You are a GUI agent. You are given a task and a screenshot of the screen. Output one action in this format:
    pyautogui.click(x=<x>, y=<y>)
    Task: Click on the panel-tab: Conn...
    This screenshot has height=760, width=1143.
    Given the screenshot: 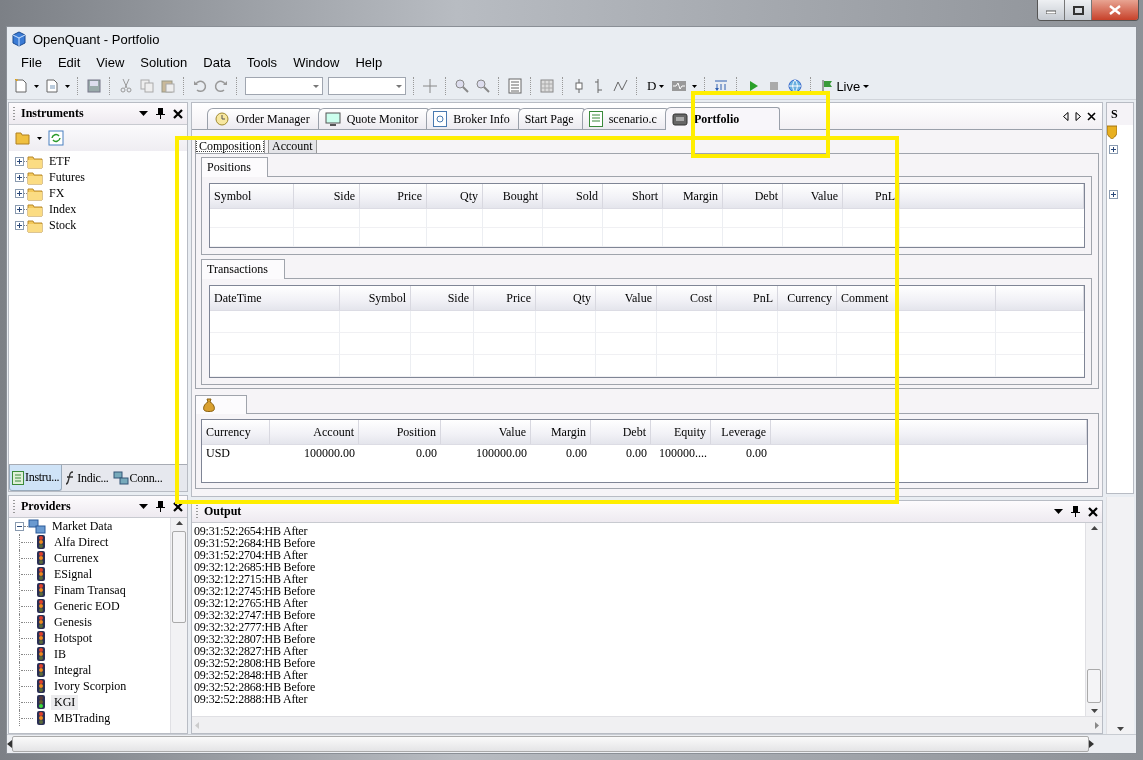 What is the action you would take?
    pyautogui.click(x=137, y=478)
    